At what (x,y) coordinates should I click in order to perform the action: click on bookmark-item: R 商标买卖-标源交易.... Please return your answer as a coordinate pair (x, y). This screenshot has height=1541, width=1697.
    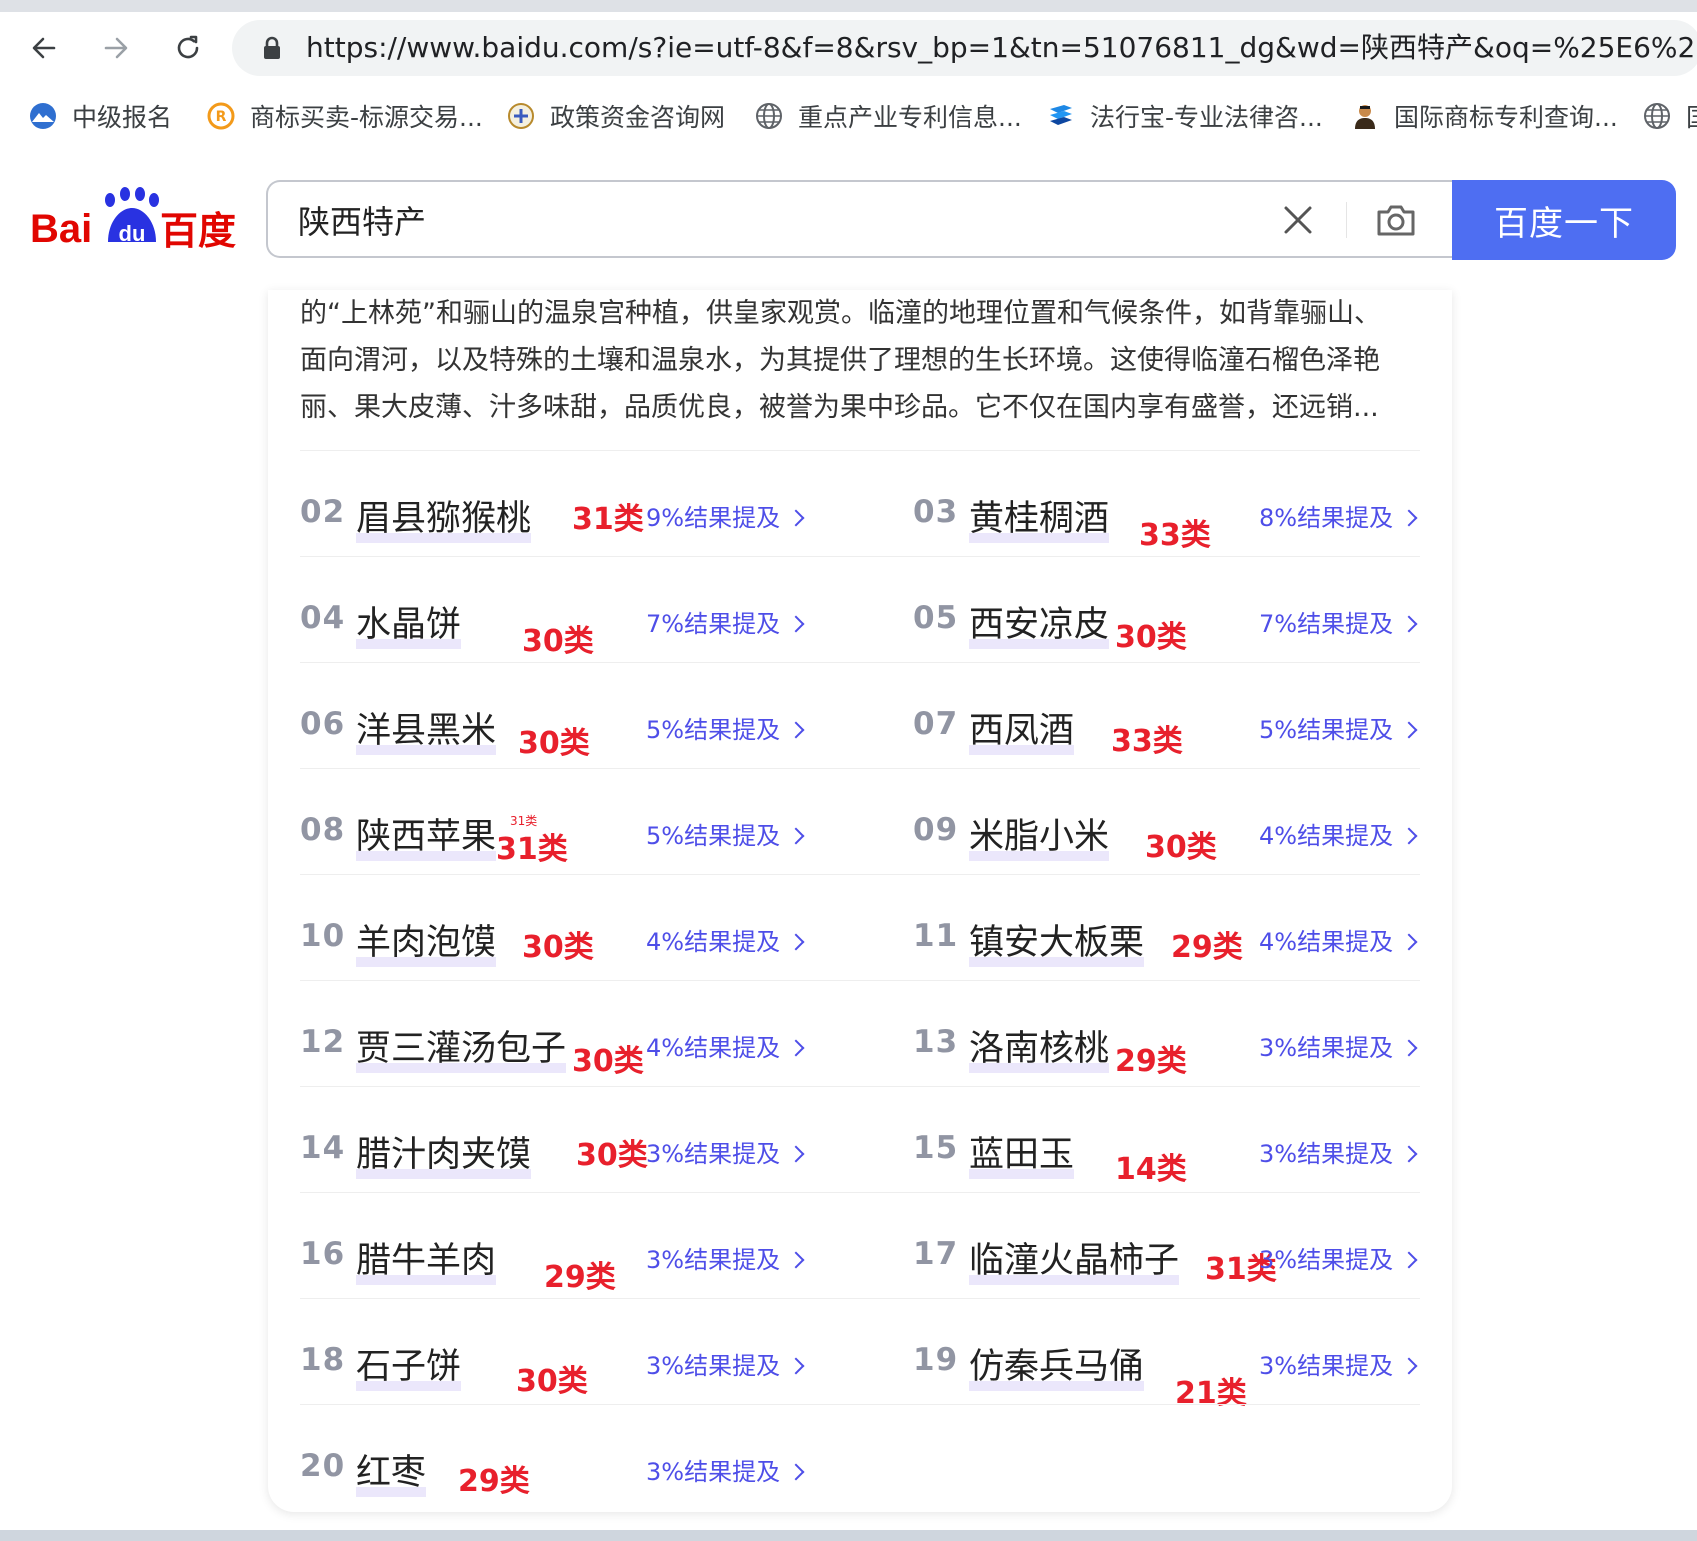
    Looking at the image, I should click on (344, 116).